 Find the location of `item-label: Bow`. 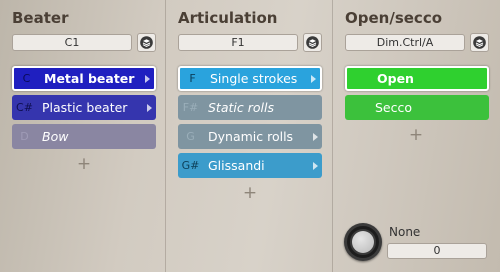

item-label: Bow is located at coordinates (55, 136).